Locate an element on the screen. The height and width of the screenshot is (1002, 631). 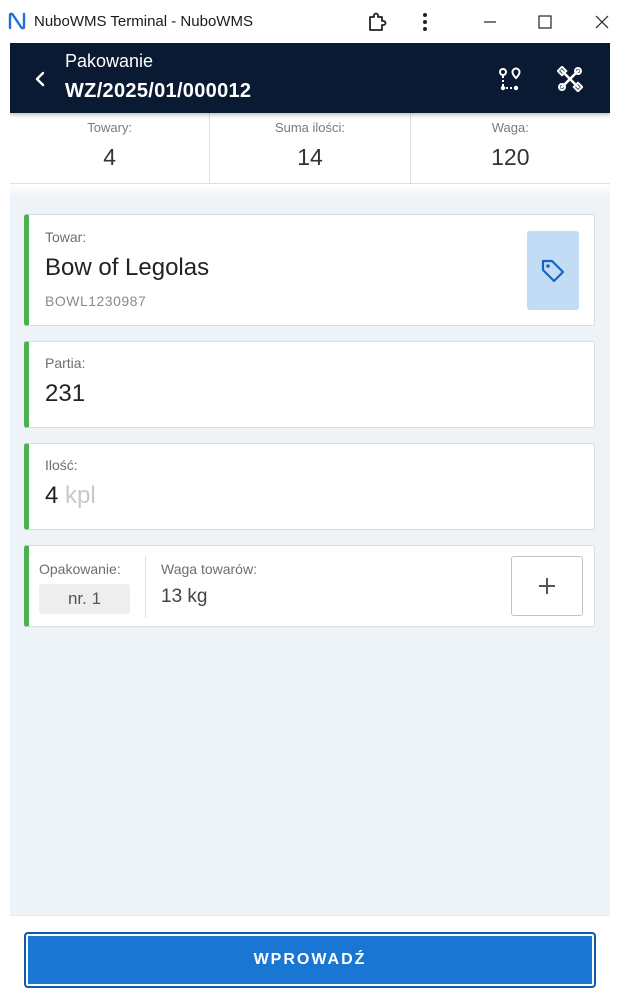
chevron-left-icon is located at coordinates (40, 79).